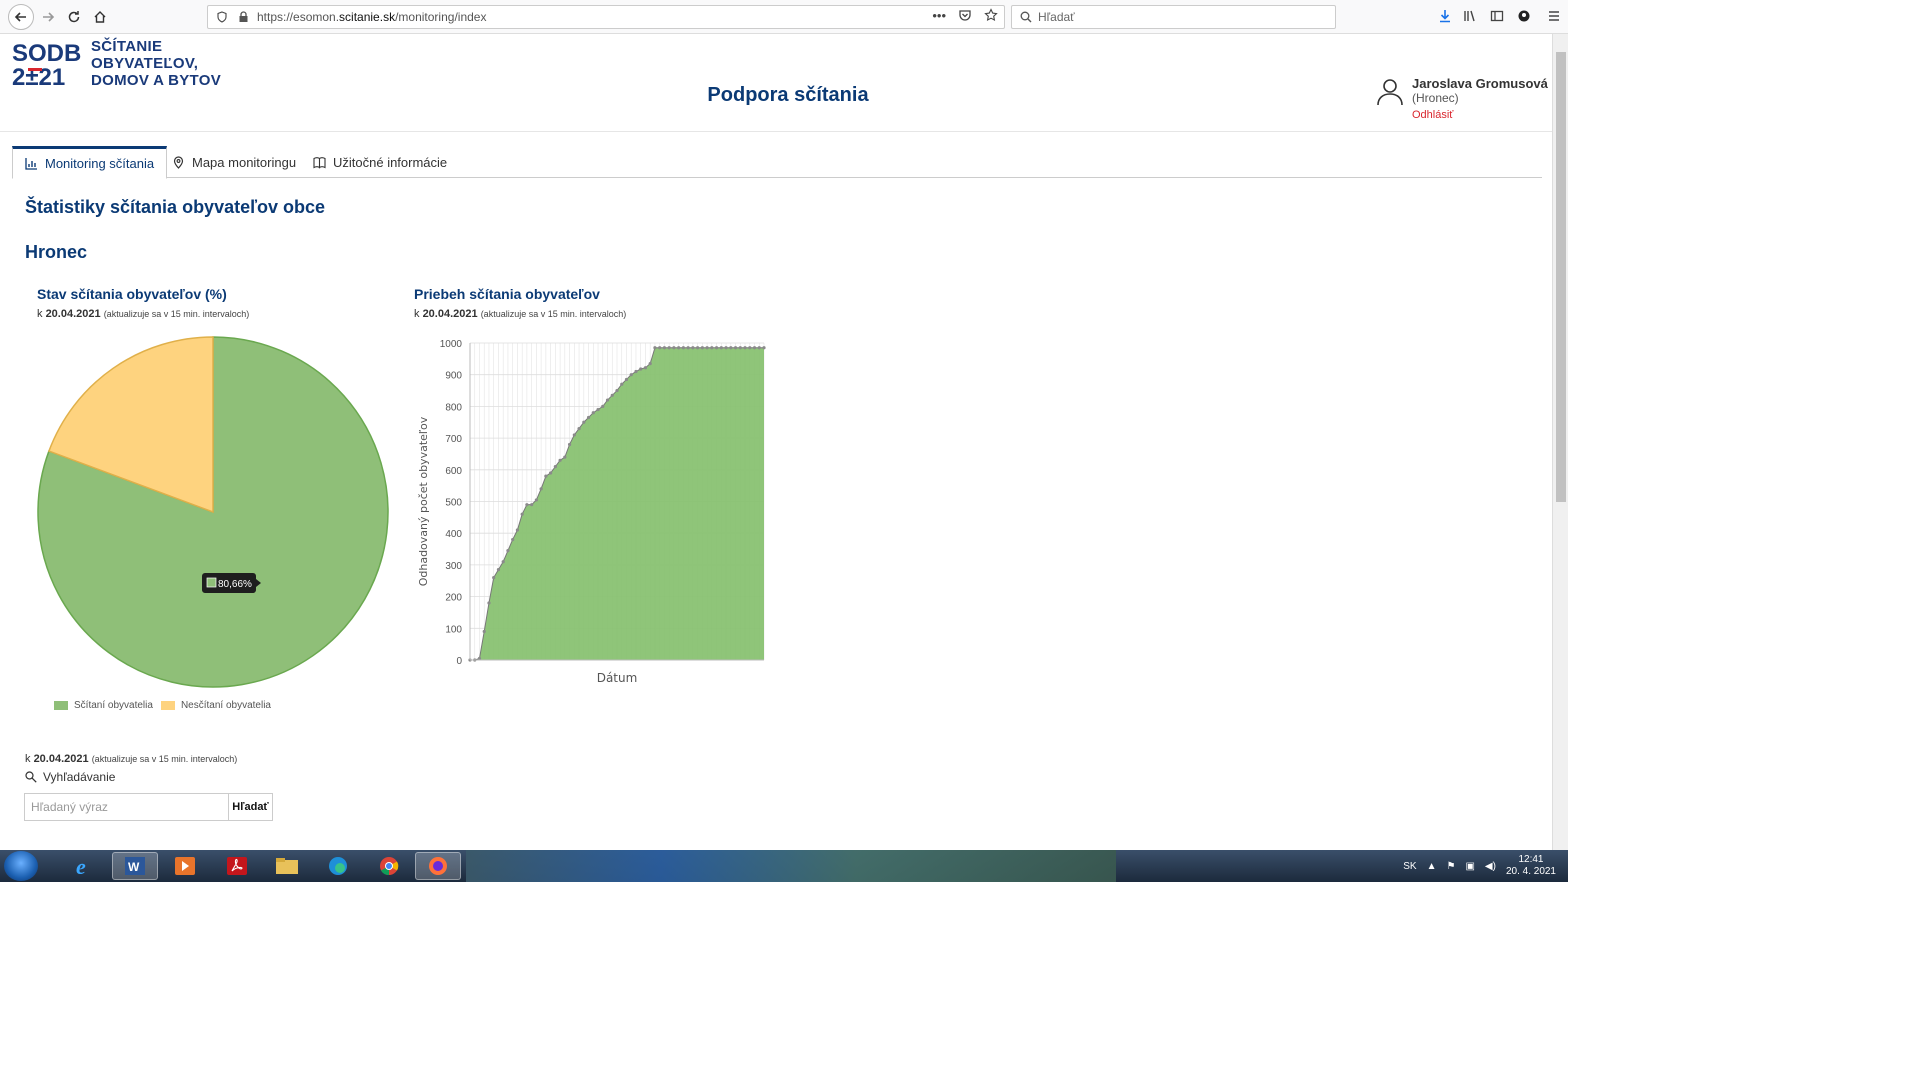 Image resolution: width=1920 pixels, height=1080 pixels. Describe the element at coordinates (235, 584) in the screenshot. I see `tooltip-label: 80,66%` at that location.